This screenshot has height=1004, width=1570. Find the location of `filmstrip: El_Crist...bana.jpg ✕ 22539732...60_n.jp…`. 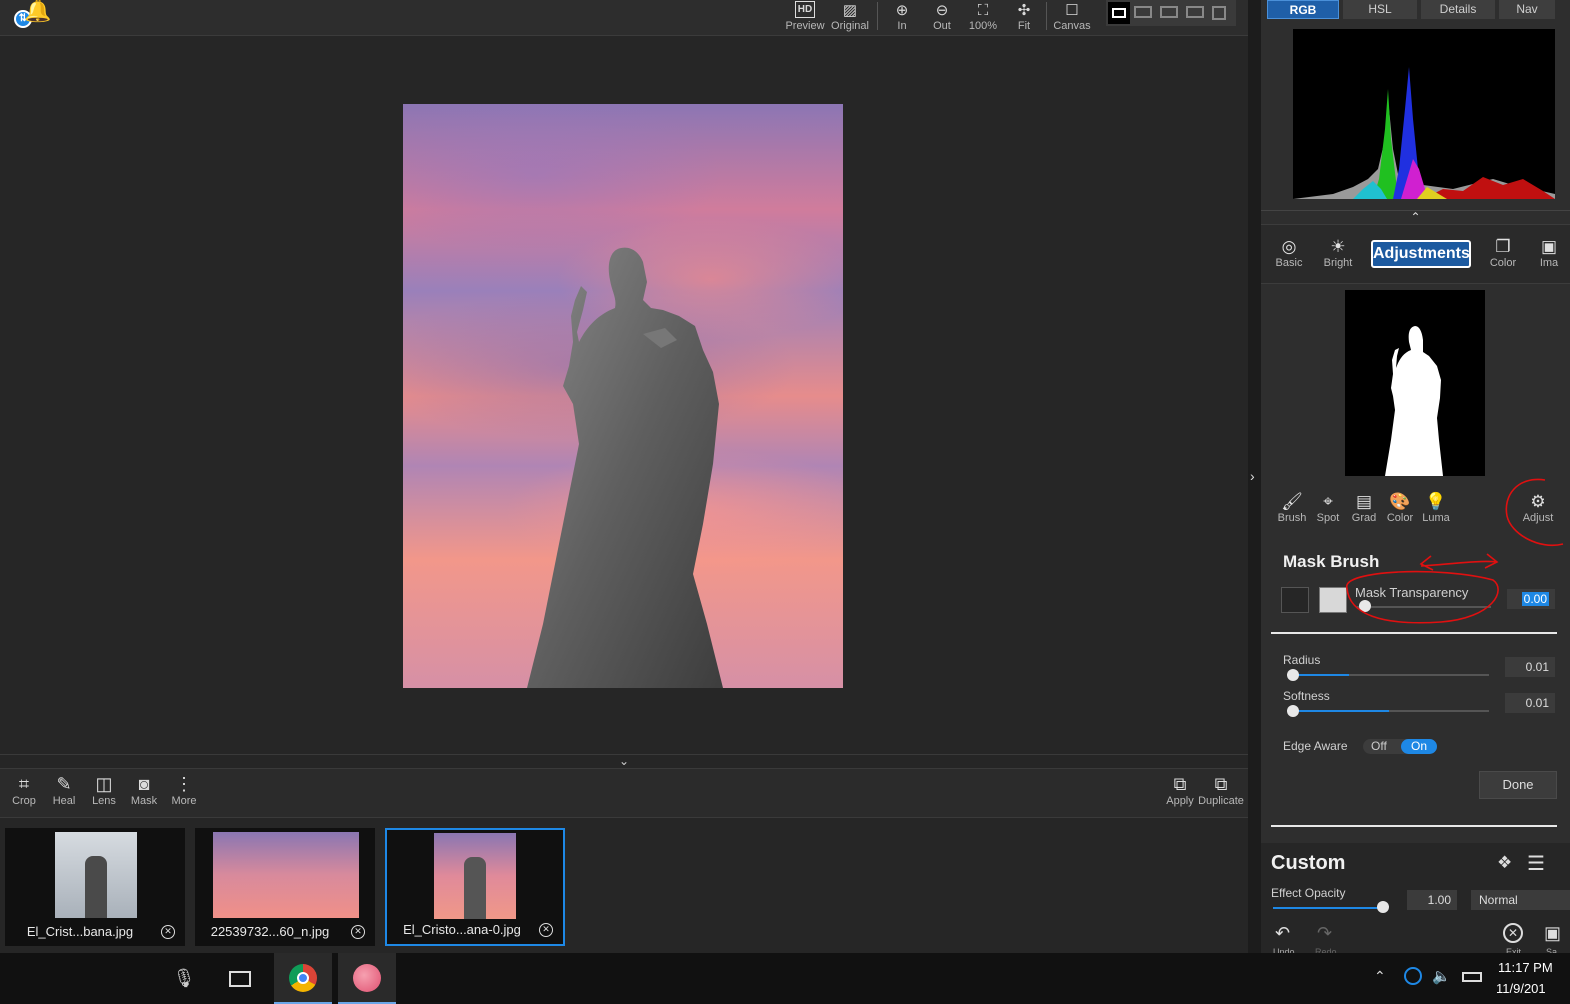

filmstrip: El_Crist...bana.jpg ✕ 22539732...60_n.jp… is located at coordinates (624, 886).